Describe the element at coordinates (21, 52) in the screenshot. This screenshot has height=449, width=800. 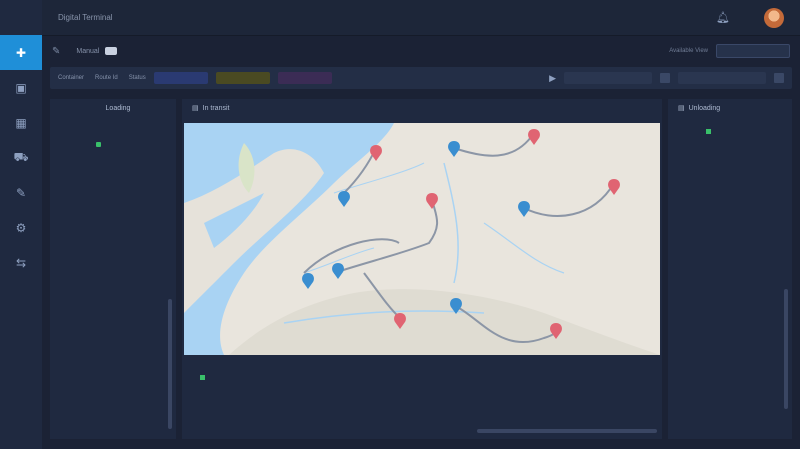
I see `nav-add-icon: ✚` at that location.